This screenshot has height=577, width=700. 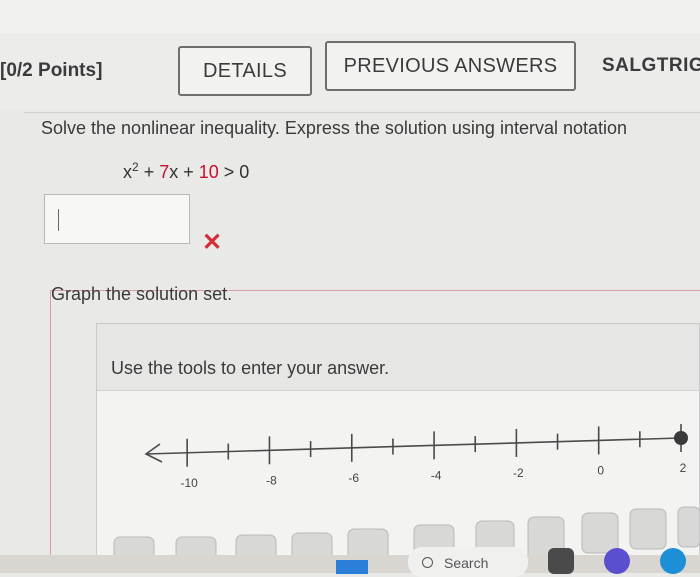 I want to click on edge-icon, so click(x=673, y=561).